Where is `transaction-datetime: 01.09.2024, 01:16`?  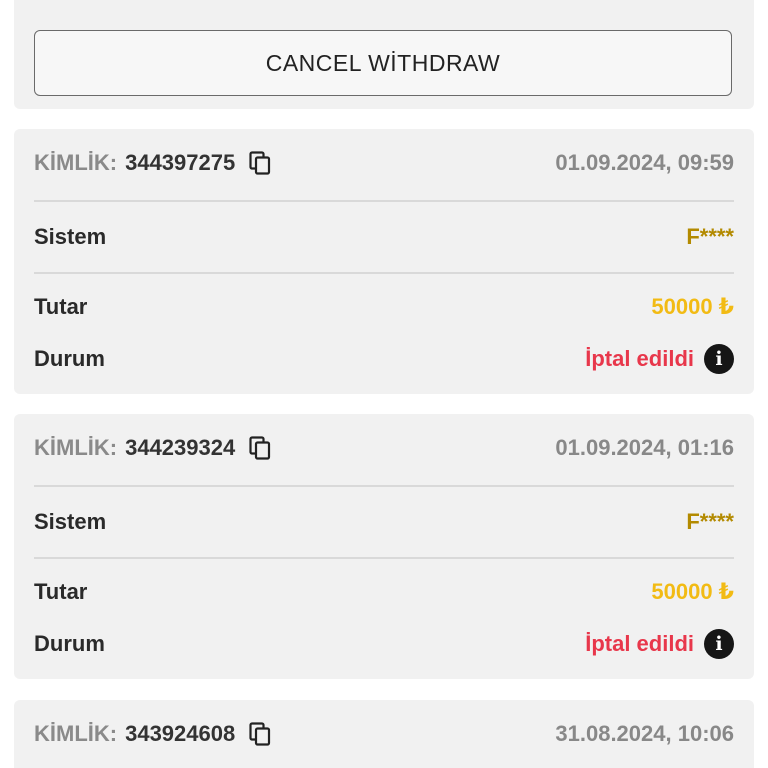
transaction-datetime: 01.09.2024, 01:16 is located at coordinates (644, 447).